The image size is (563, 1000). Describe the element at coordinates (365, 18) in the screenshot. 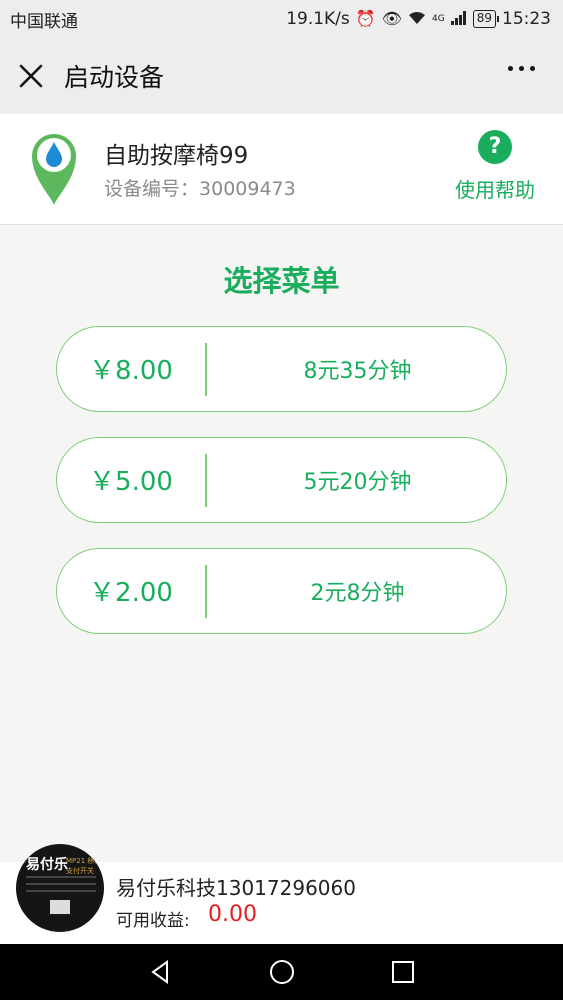

I see `alarm-icon: ⏰` at that location.